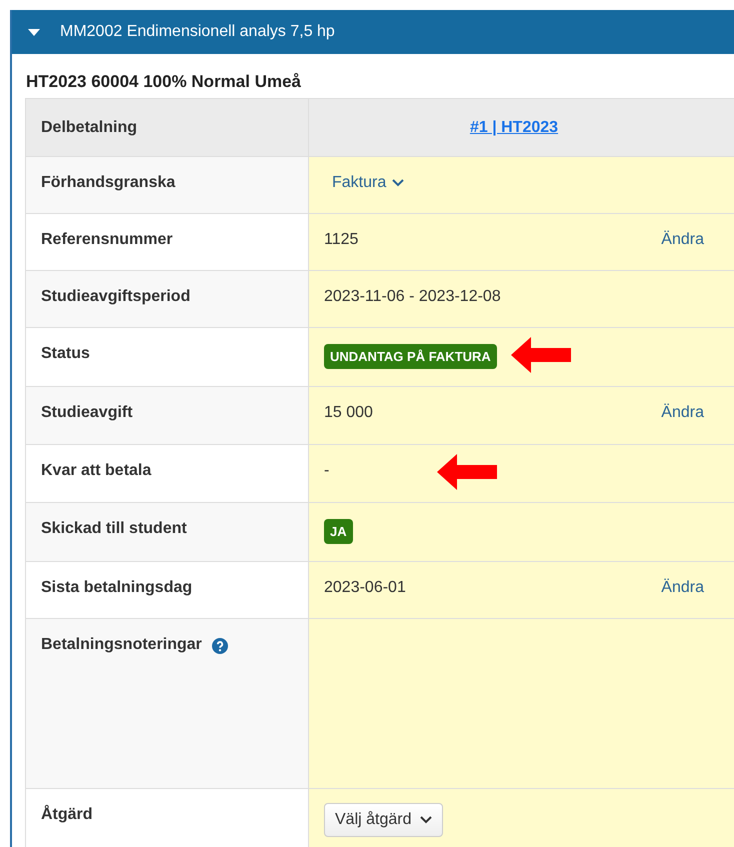  I want to click on panel-title: MM2002 Endimensionell analys 7,5 hp, so click(197, 32).